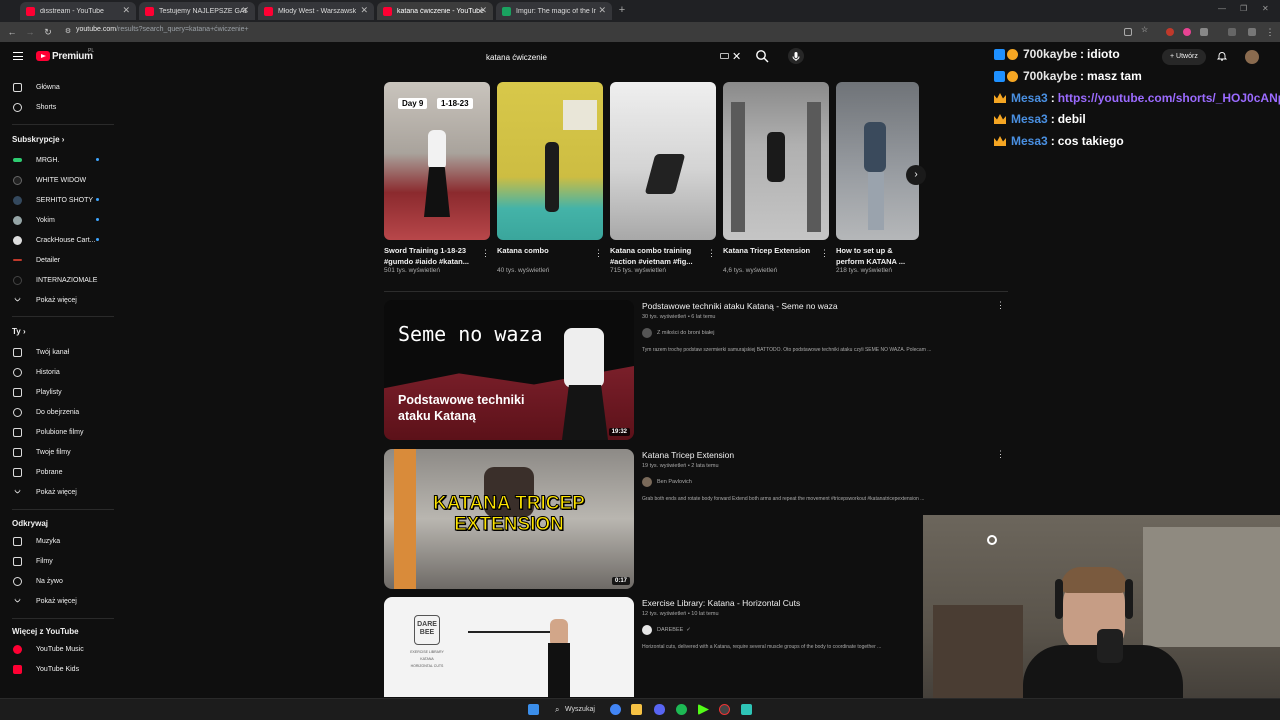  Describe the element at coordinates (68, 32) in the screenshot. I see `site-info-icon: ⚙` at that location.